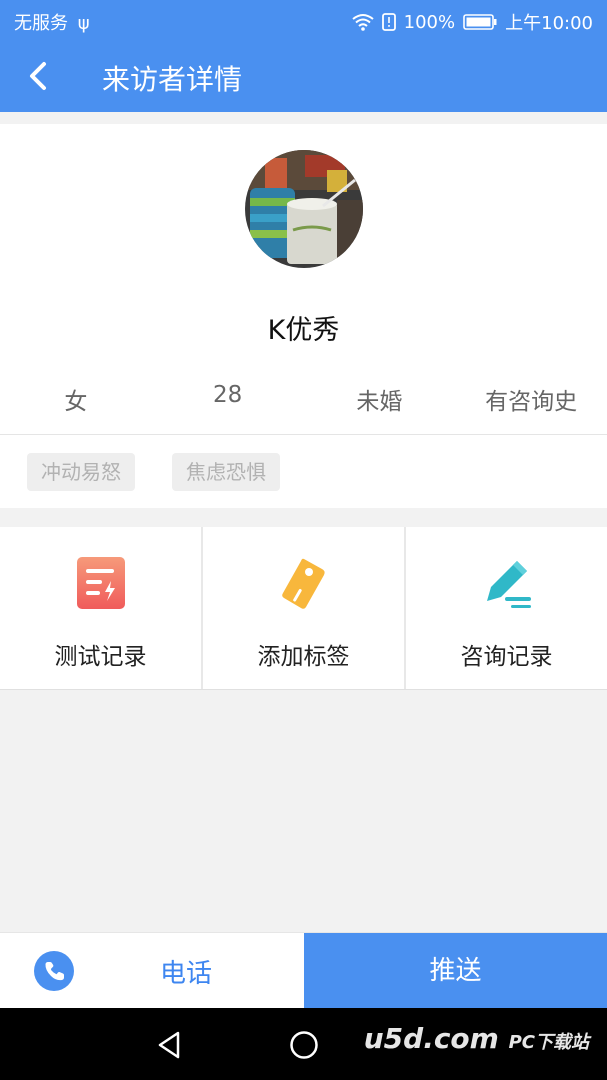 The image size is (607, 1080). I want to click on battery-percent: 100%, so click(429, 22).